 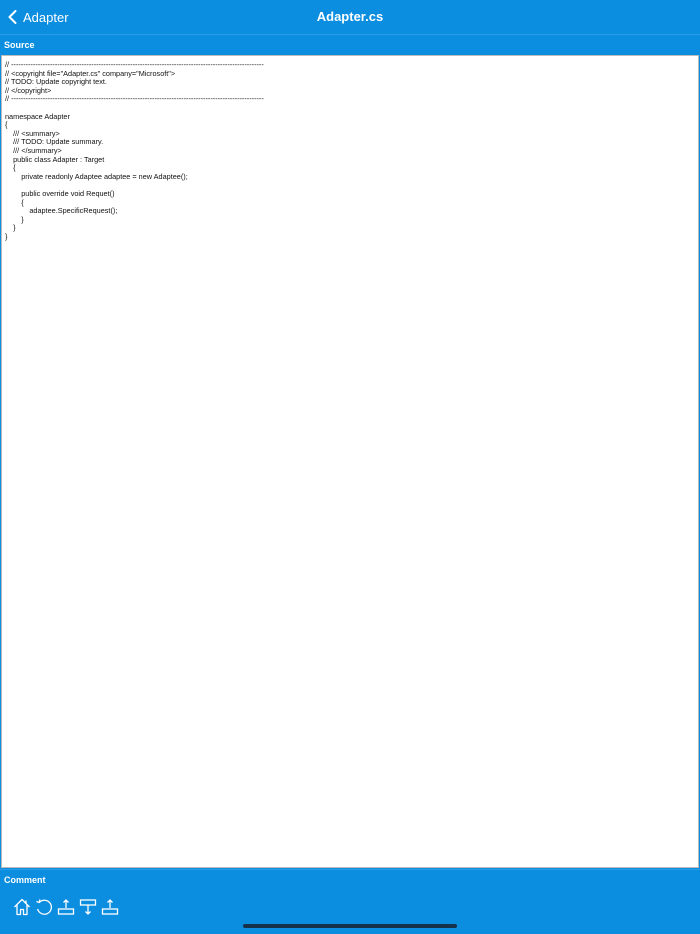 I want to click on reload-button, so click(x=44, y=907).